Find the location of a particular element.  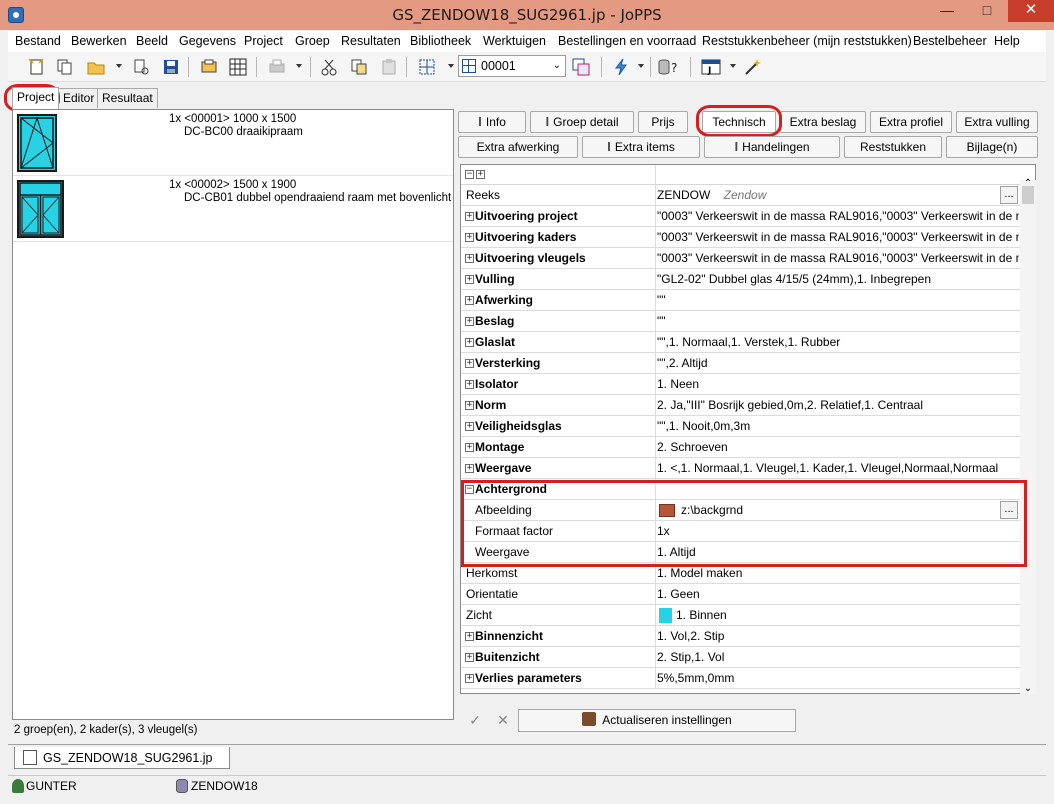

cut-icon is located at coordinates (329, 67).